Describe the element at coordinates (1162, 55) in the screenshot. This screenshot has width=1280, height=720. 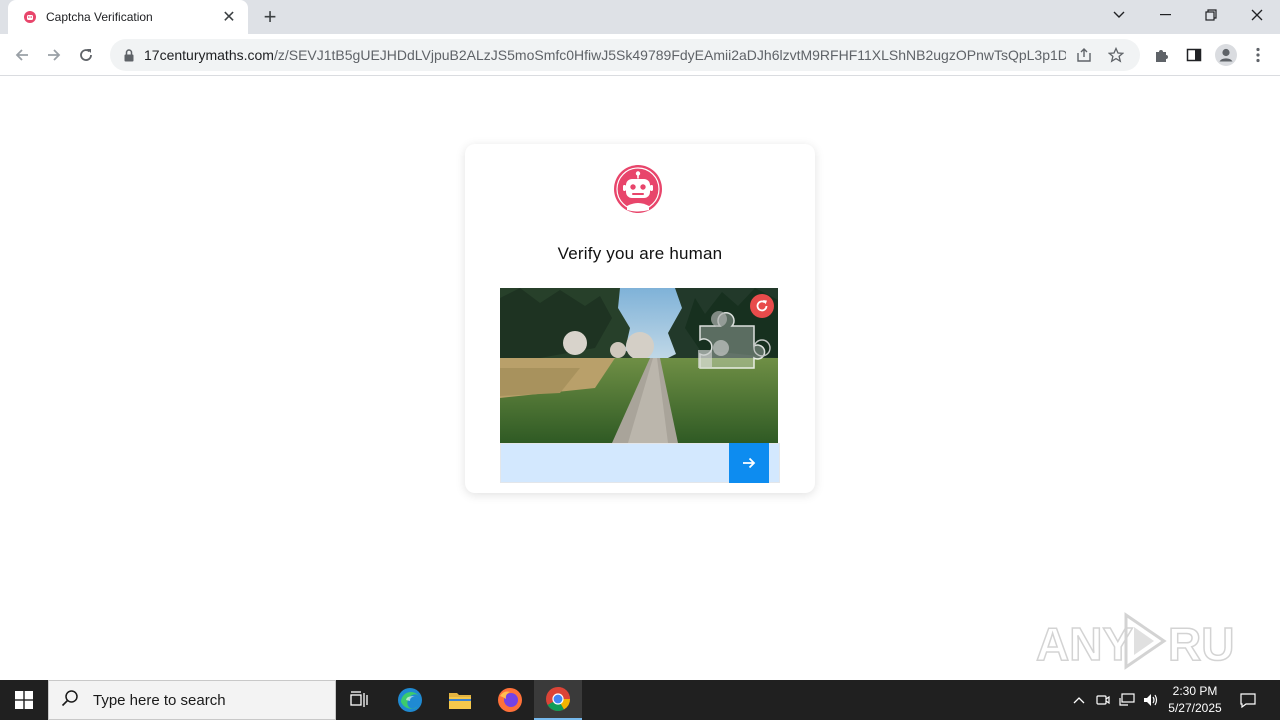
I see `puzzle-extension-icon` at that location.